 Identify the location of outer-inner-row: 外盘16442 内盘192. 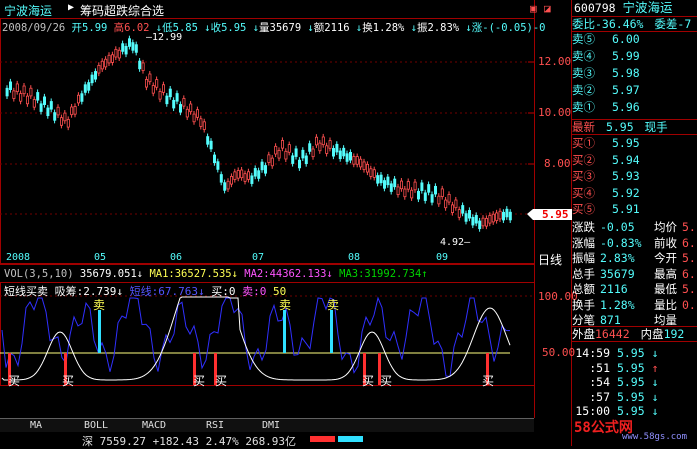
(634, 334).